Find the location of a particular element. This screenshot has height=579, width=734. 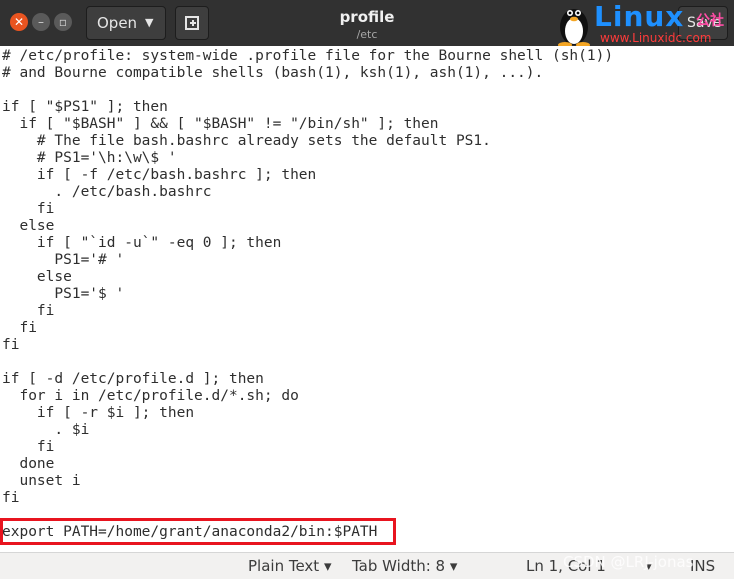

tux-penguin-icon is located at coordinates (574, 28).